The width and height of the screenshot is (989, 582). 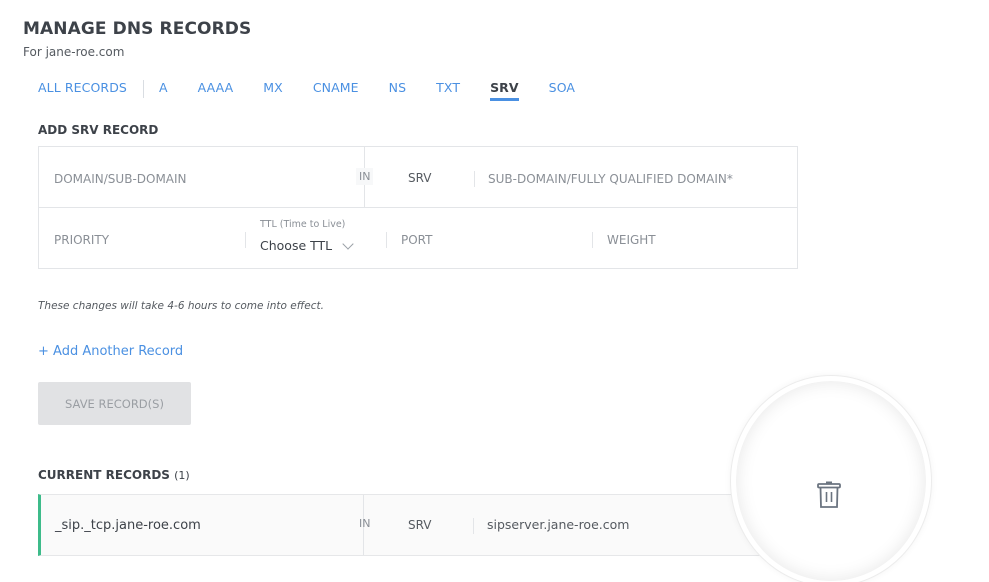 What do you see at coordinates (114, 403) in the screenshot?
I see `save-records-button: SAVE RECORD(S)` at bounding box center [114, 403].